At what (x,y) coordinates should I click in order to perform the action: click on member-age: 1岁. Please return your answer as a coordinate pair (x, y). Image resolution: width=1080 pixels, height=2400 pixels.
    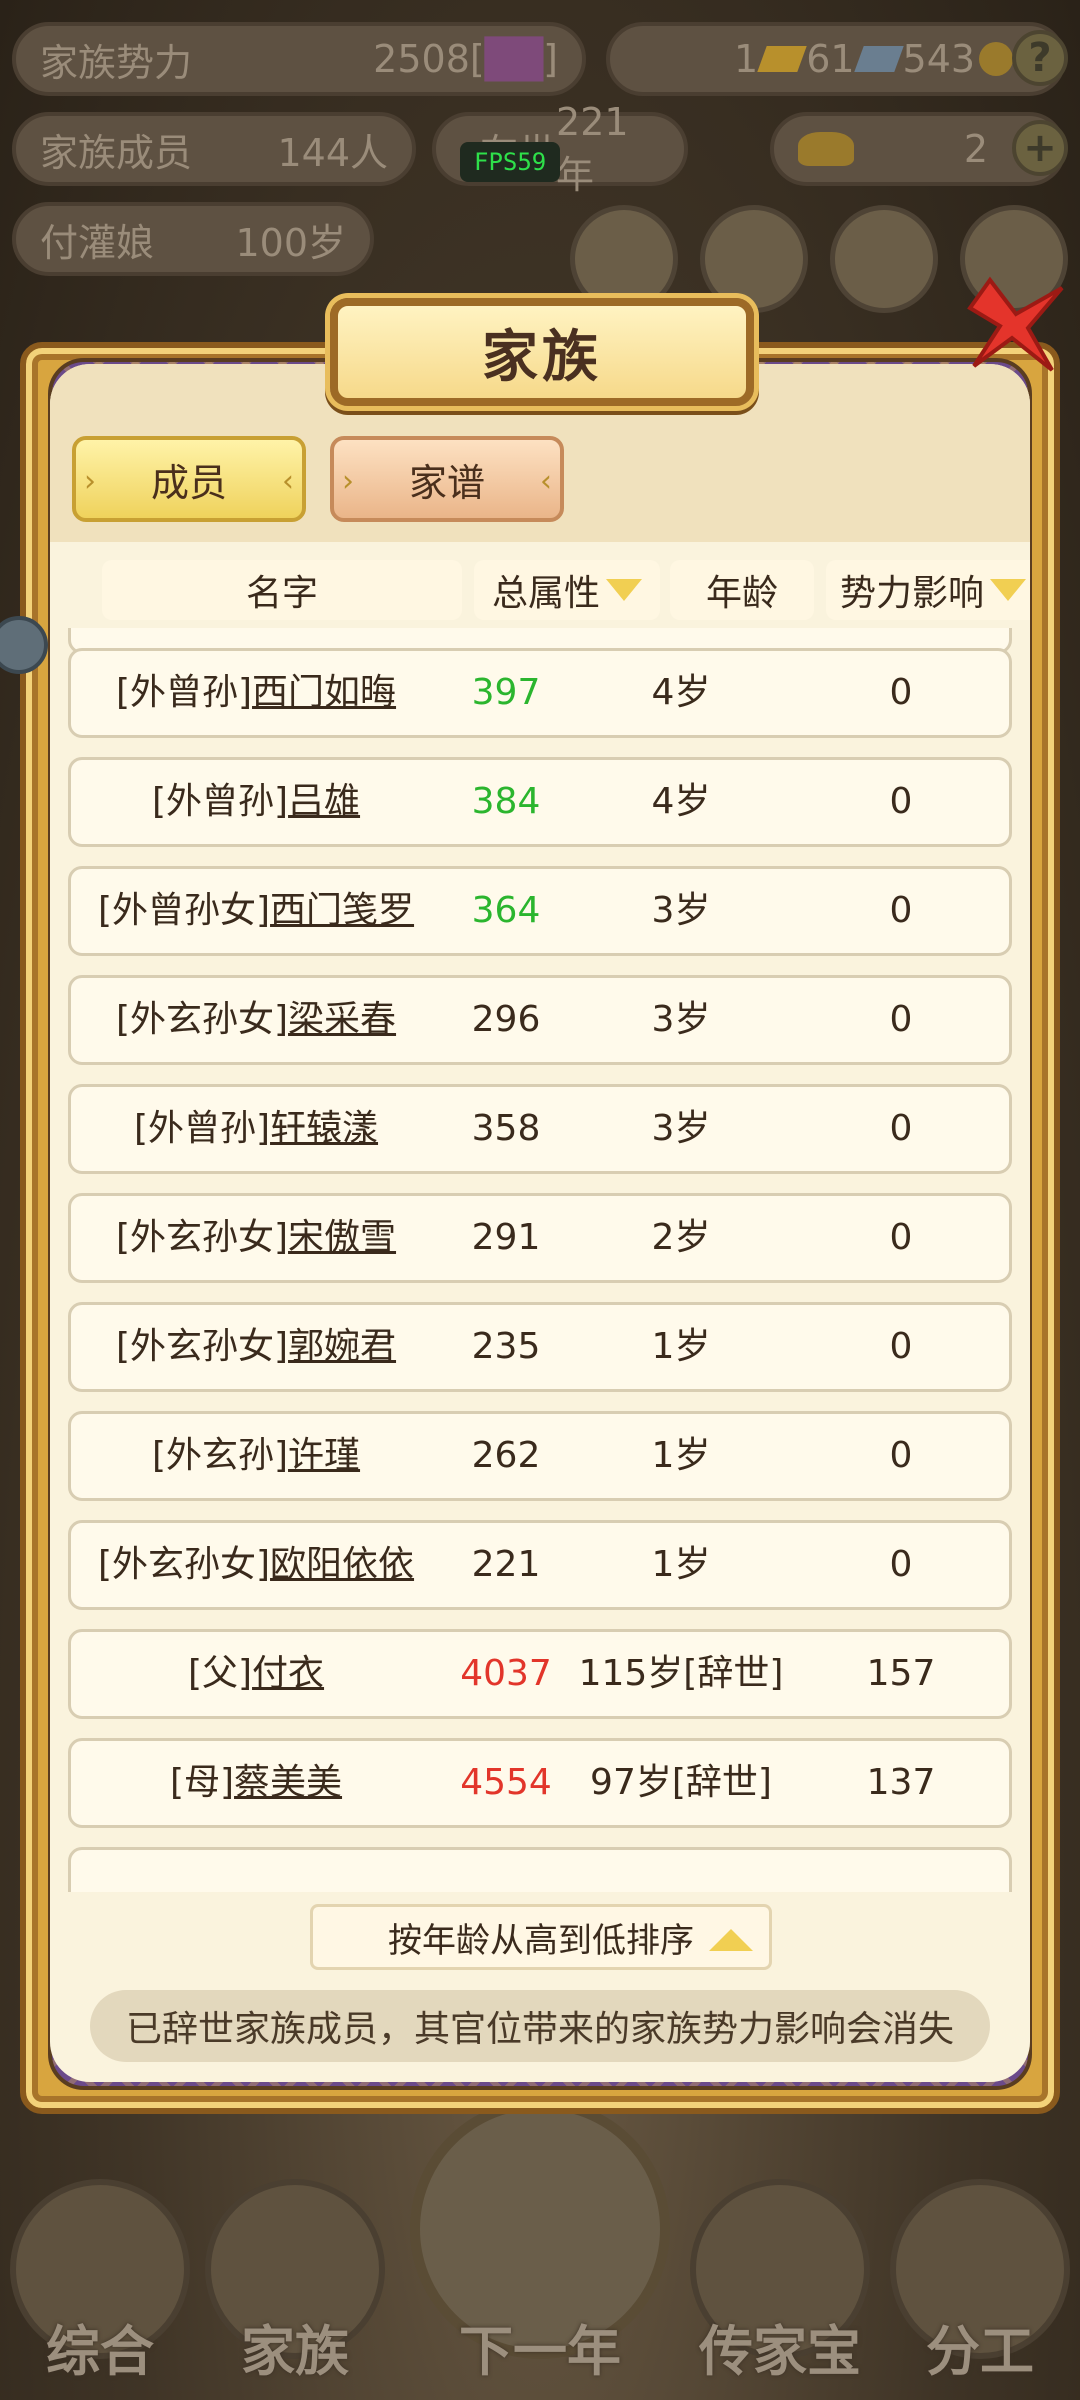
    Looking at the image, I should click on (681, 1455).